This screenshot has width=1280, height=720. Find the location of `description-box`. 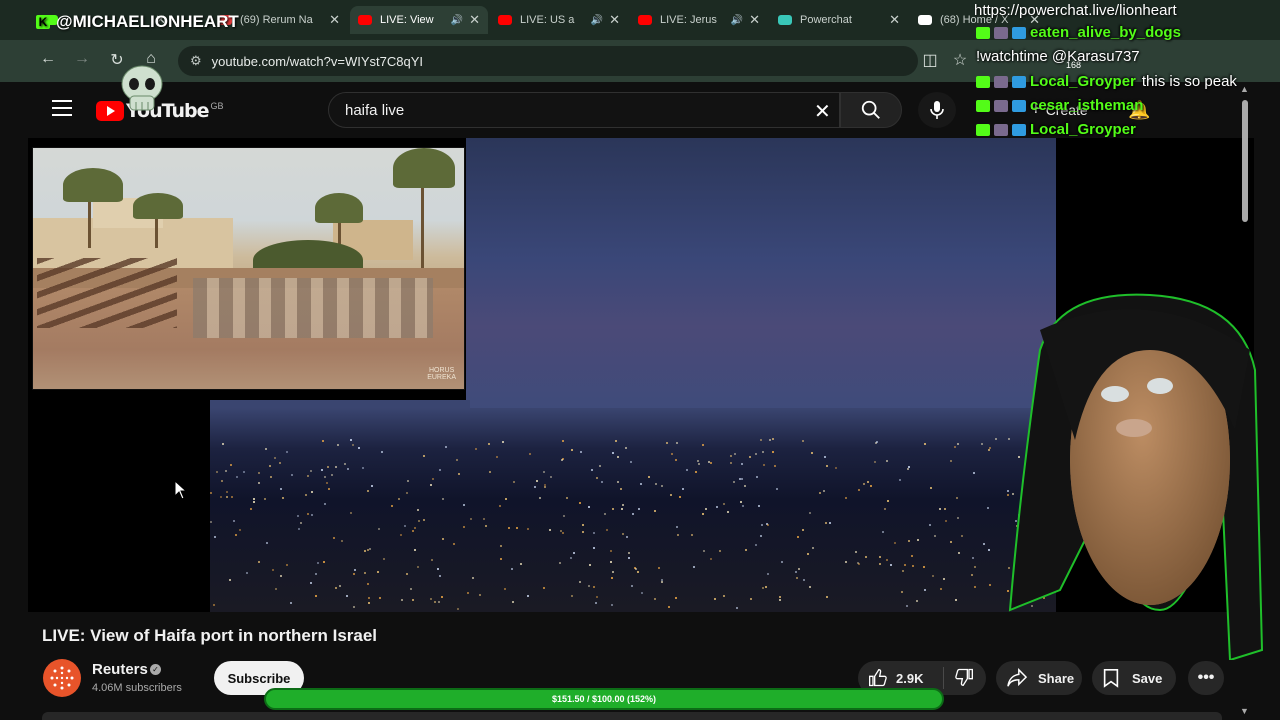

description-box is located at coordinates (632, 716).